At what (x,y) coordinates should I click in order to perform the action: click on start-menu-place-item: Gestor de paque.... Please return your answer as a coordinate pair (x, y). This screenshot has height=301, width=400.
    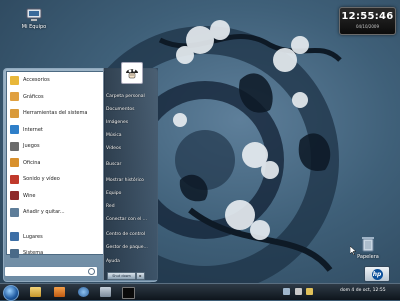
    Looking at the image, I should click on (127, 247).